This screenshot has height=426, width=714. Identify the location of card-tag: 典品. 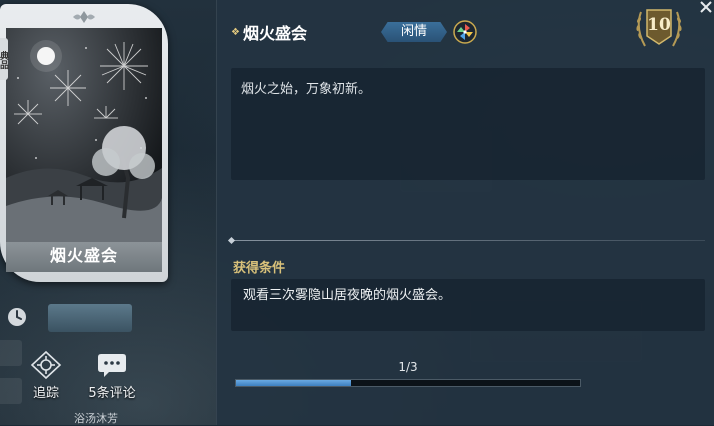
(4, 59).